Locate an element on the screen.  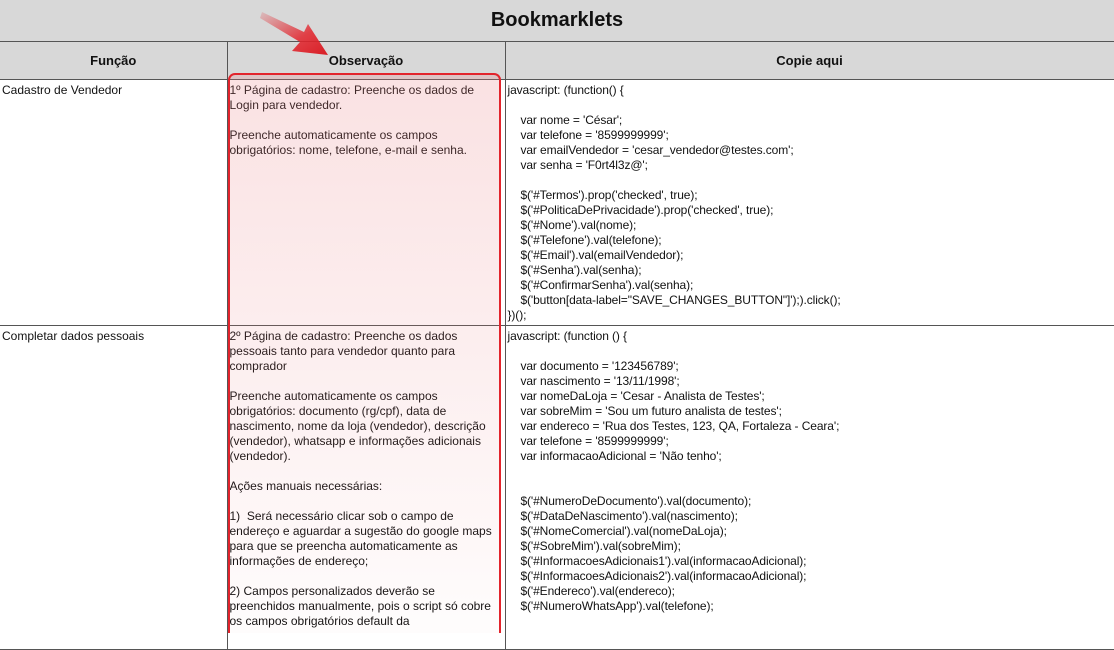
funcao-cell: Completar dados pessoais is located at coordinates (114, 487).